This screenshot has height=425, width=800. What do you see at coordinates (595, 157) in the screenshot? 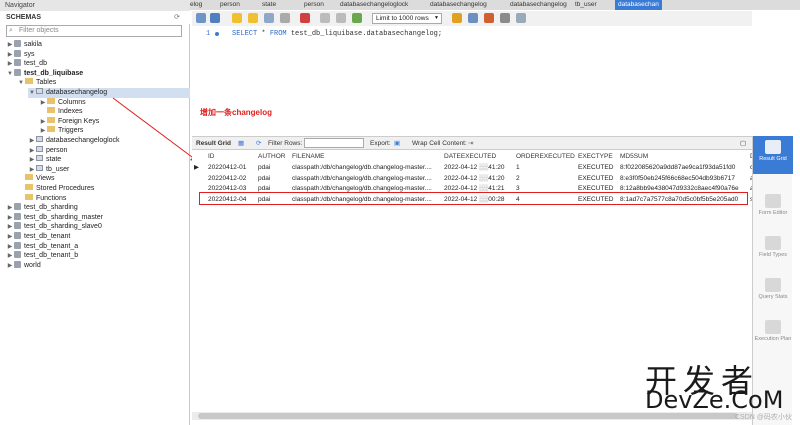
I see `column-header: EXECTYPE` at bounding box center [595, 157].